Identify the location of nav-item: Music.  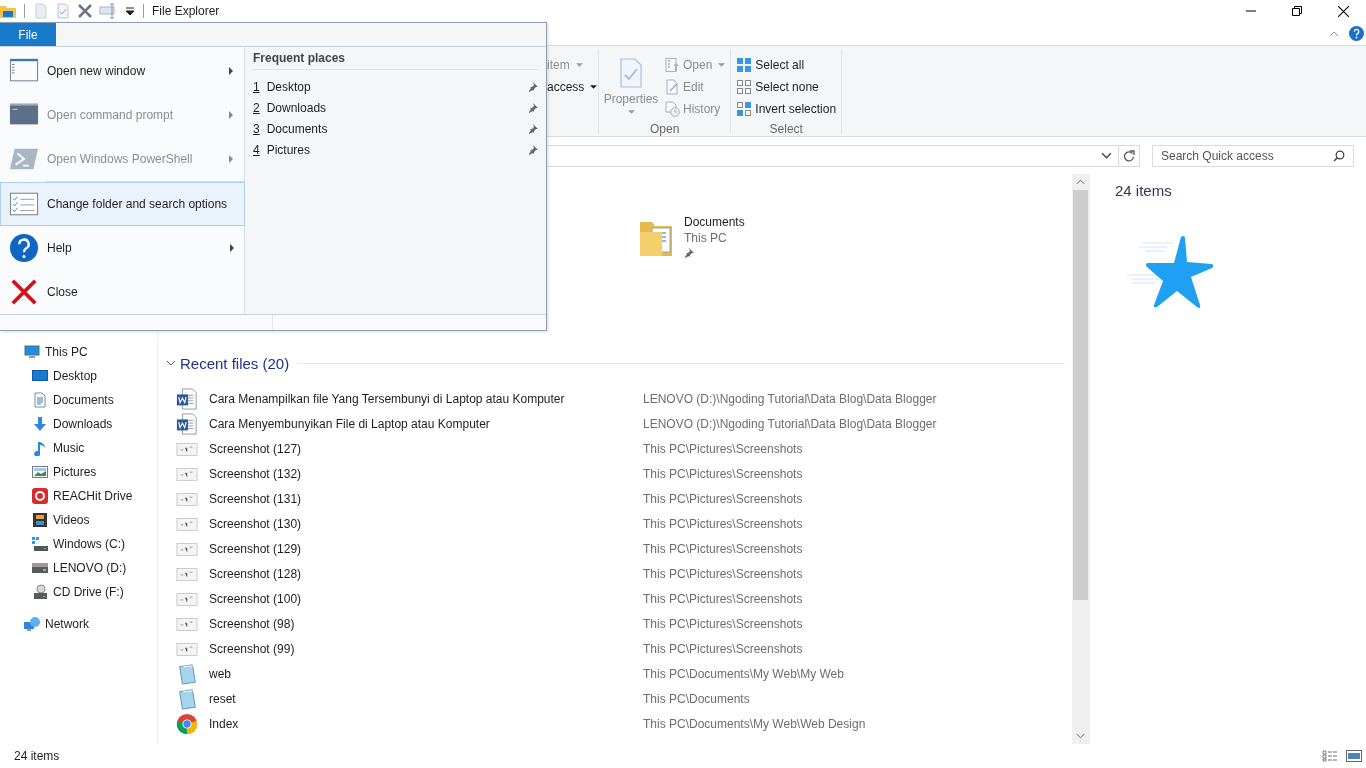
(42, 448).